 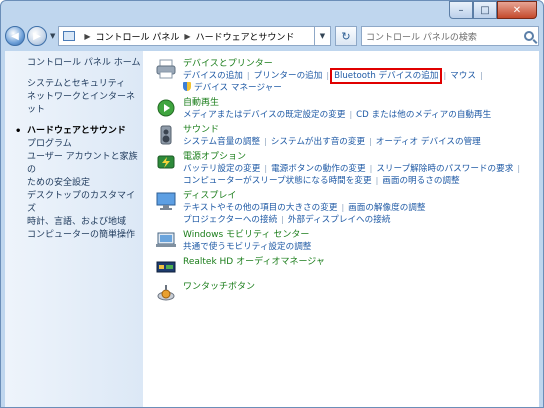 What do you see at coordinates (361, 196) in the screenshot?
I see `display-title: ディスプレイ` at bounding box center [361, 196].